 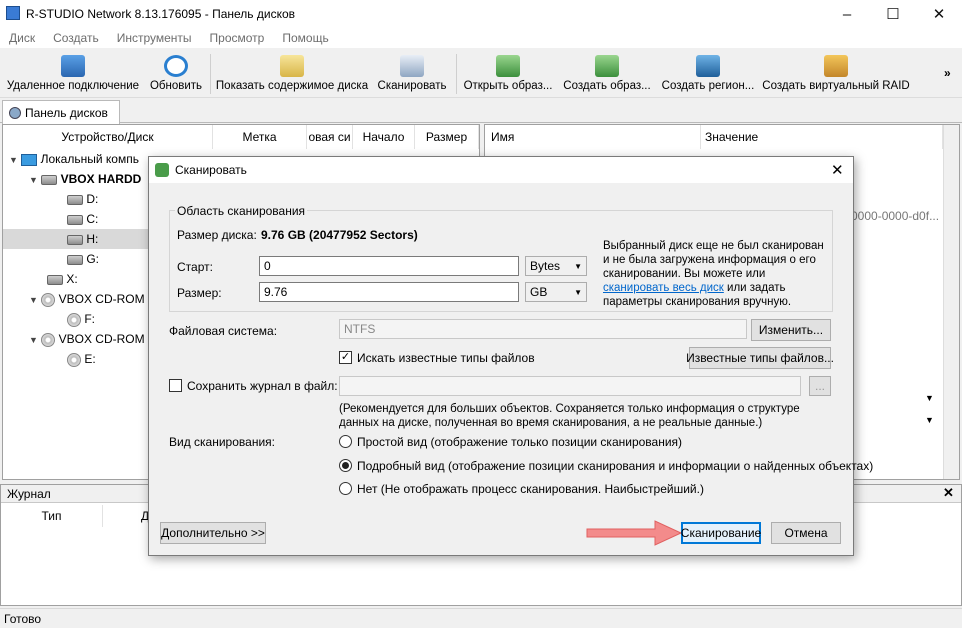 I want to click on start-label: Старт:, so click(x=195, y=267).